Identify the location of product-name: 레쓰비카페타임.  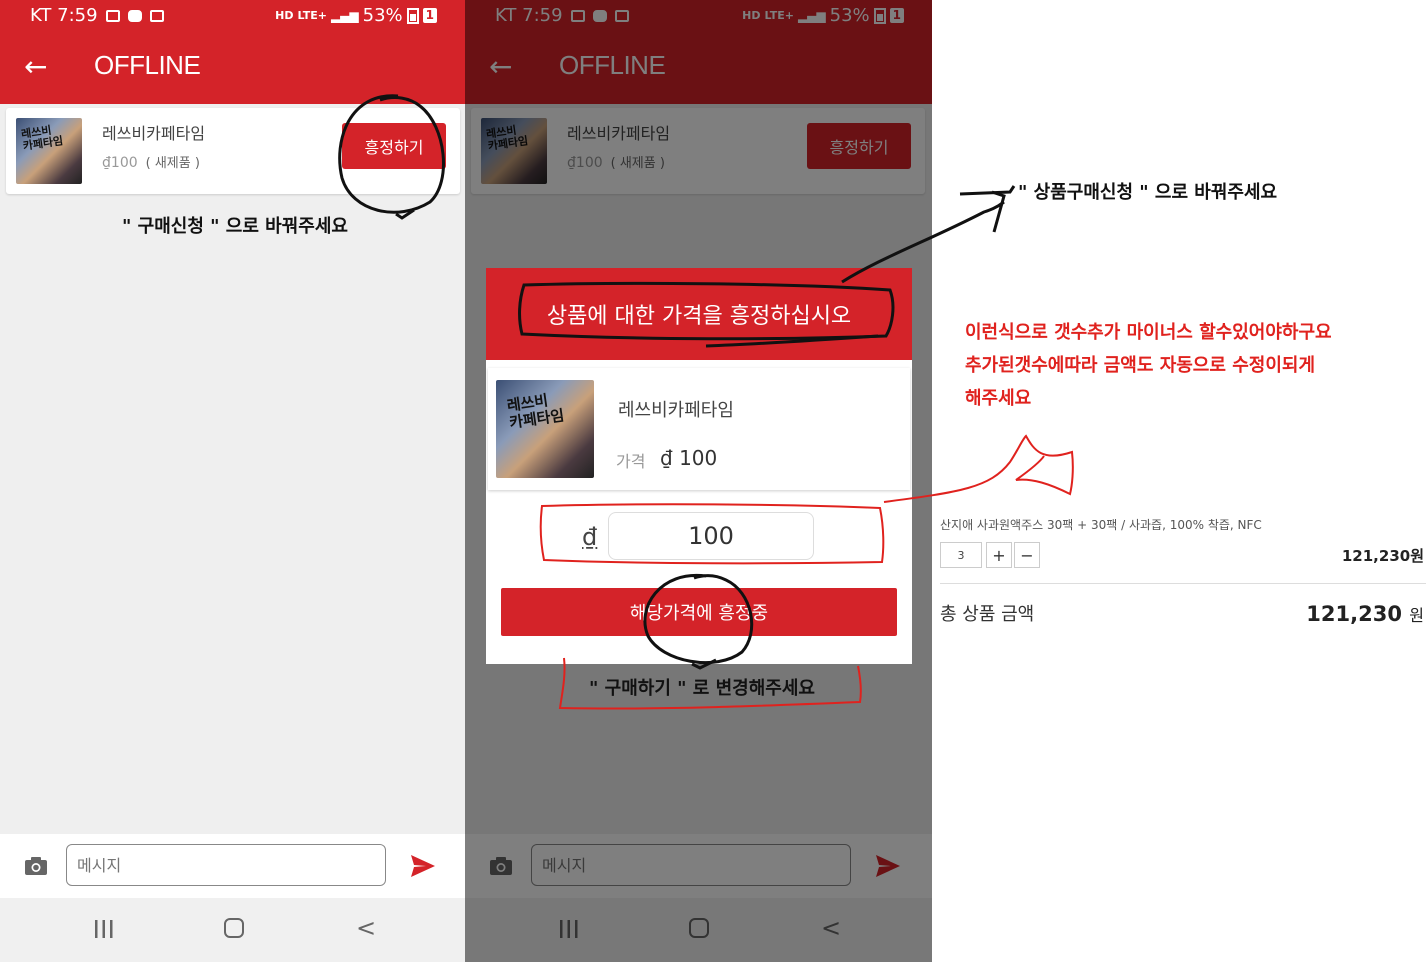
(154, 133).